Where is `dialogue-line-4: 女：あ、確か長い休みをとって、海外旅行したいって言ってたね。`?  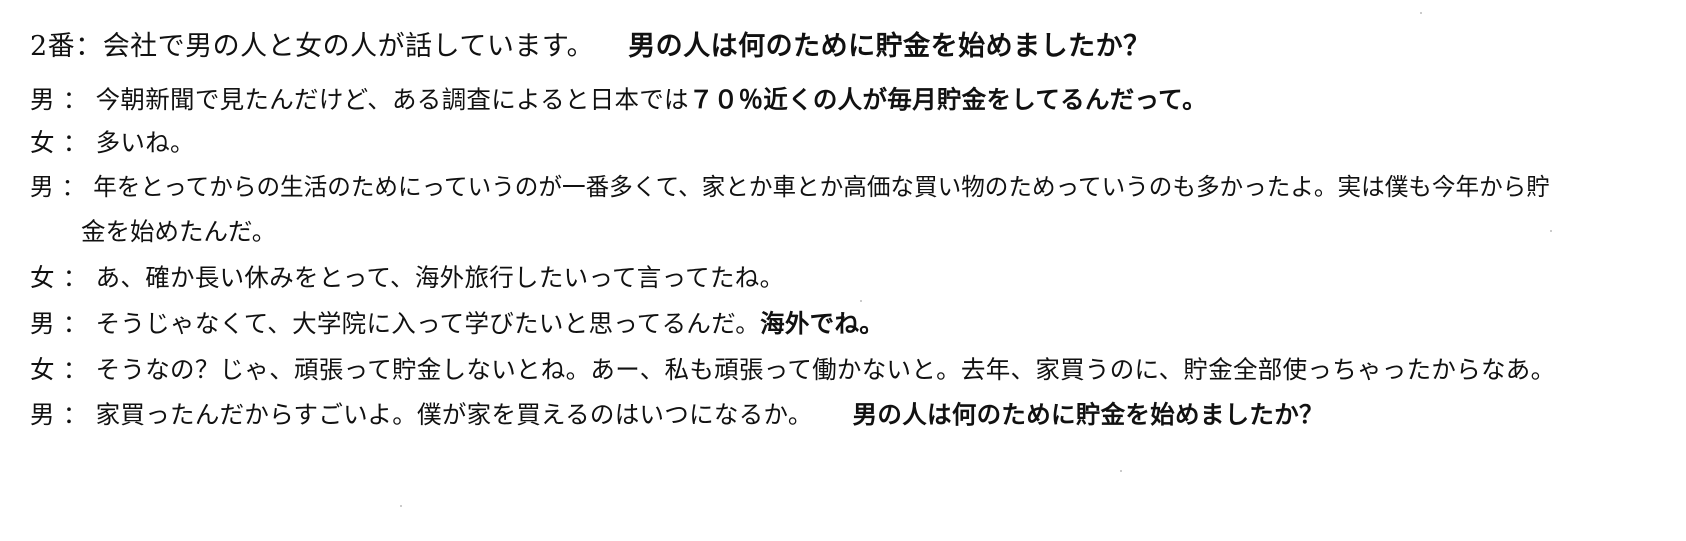
dialogue-line-4: 女：あ、確か長い休みをとって、海外旅行したいって言ってたね。 is located at coordinates (407, 276).